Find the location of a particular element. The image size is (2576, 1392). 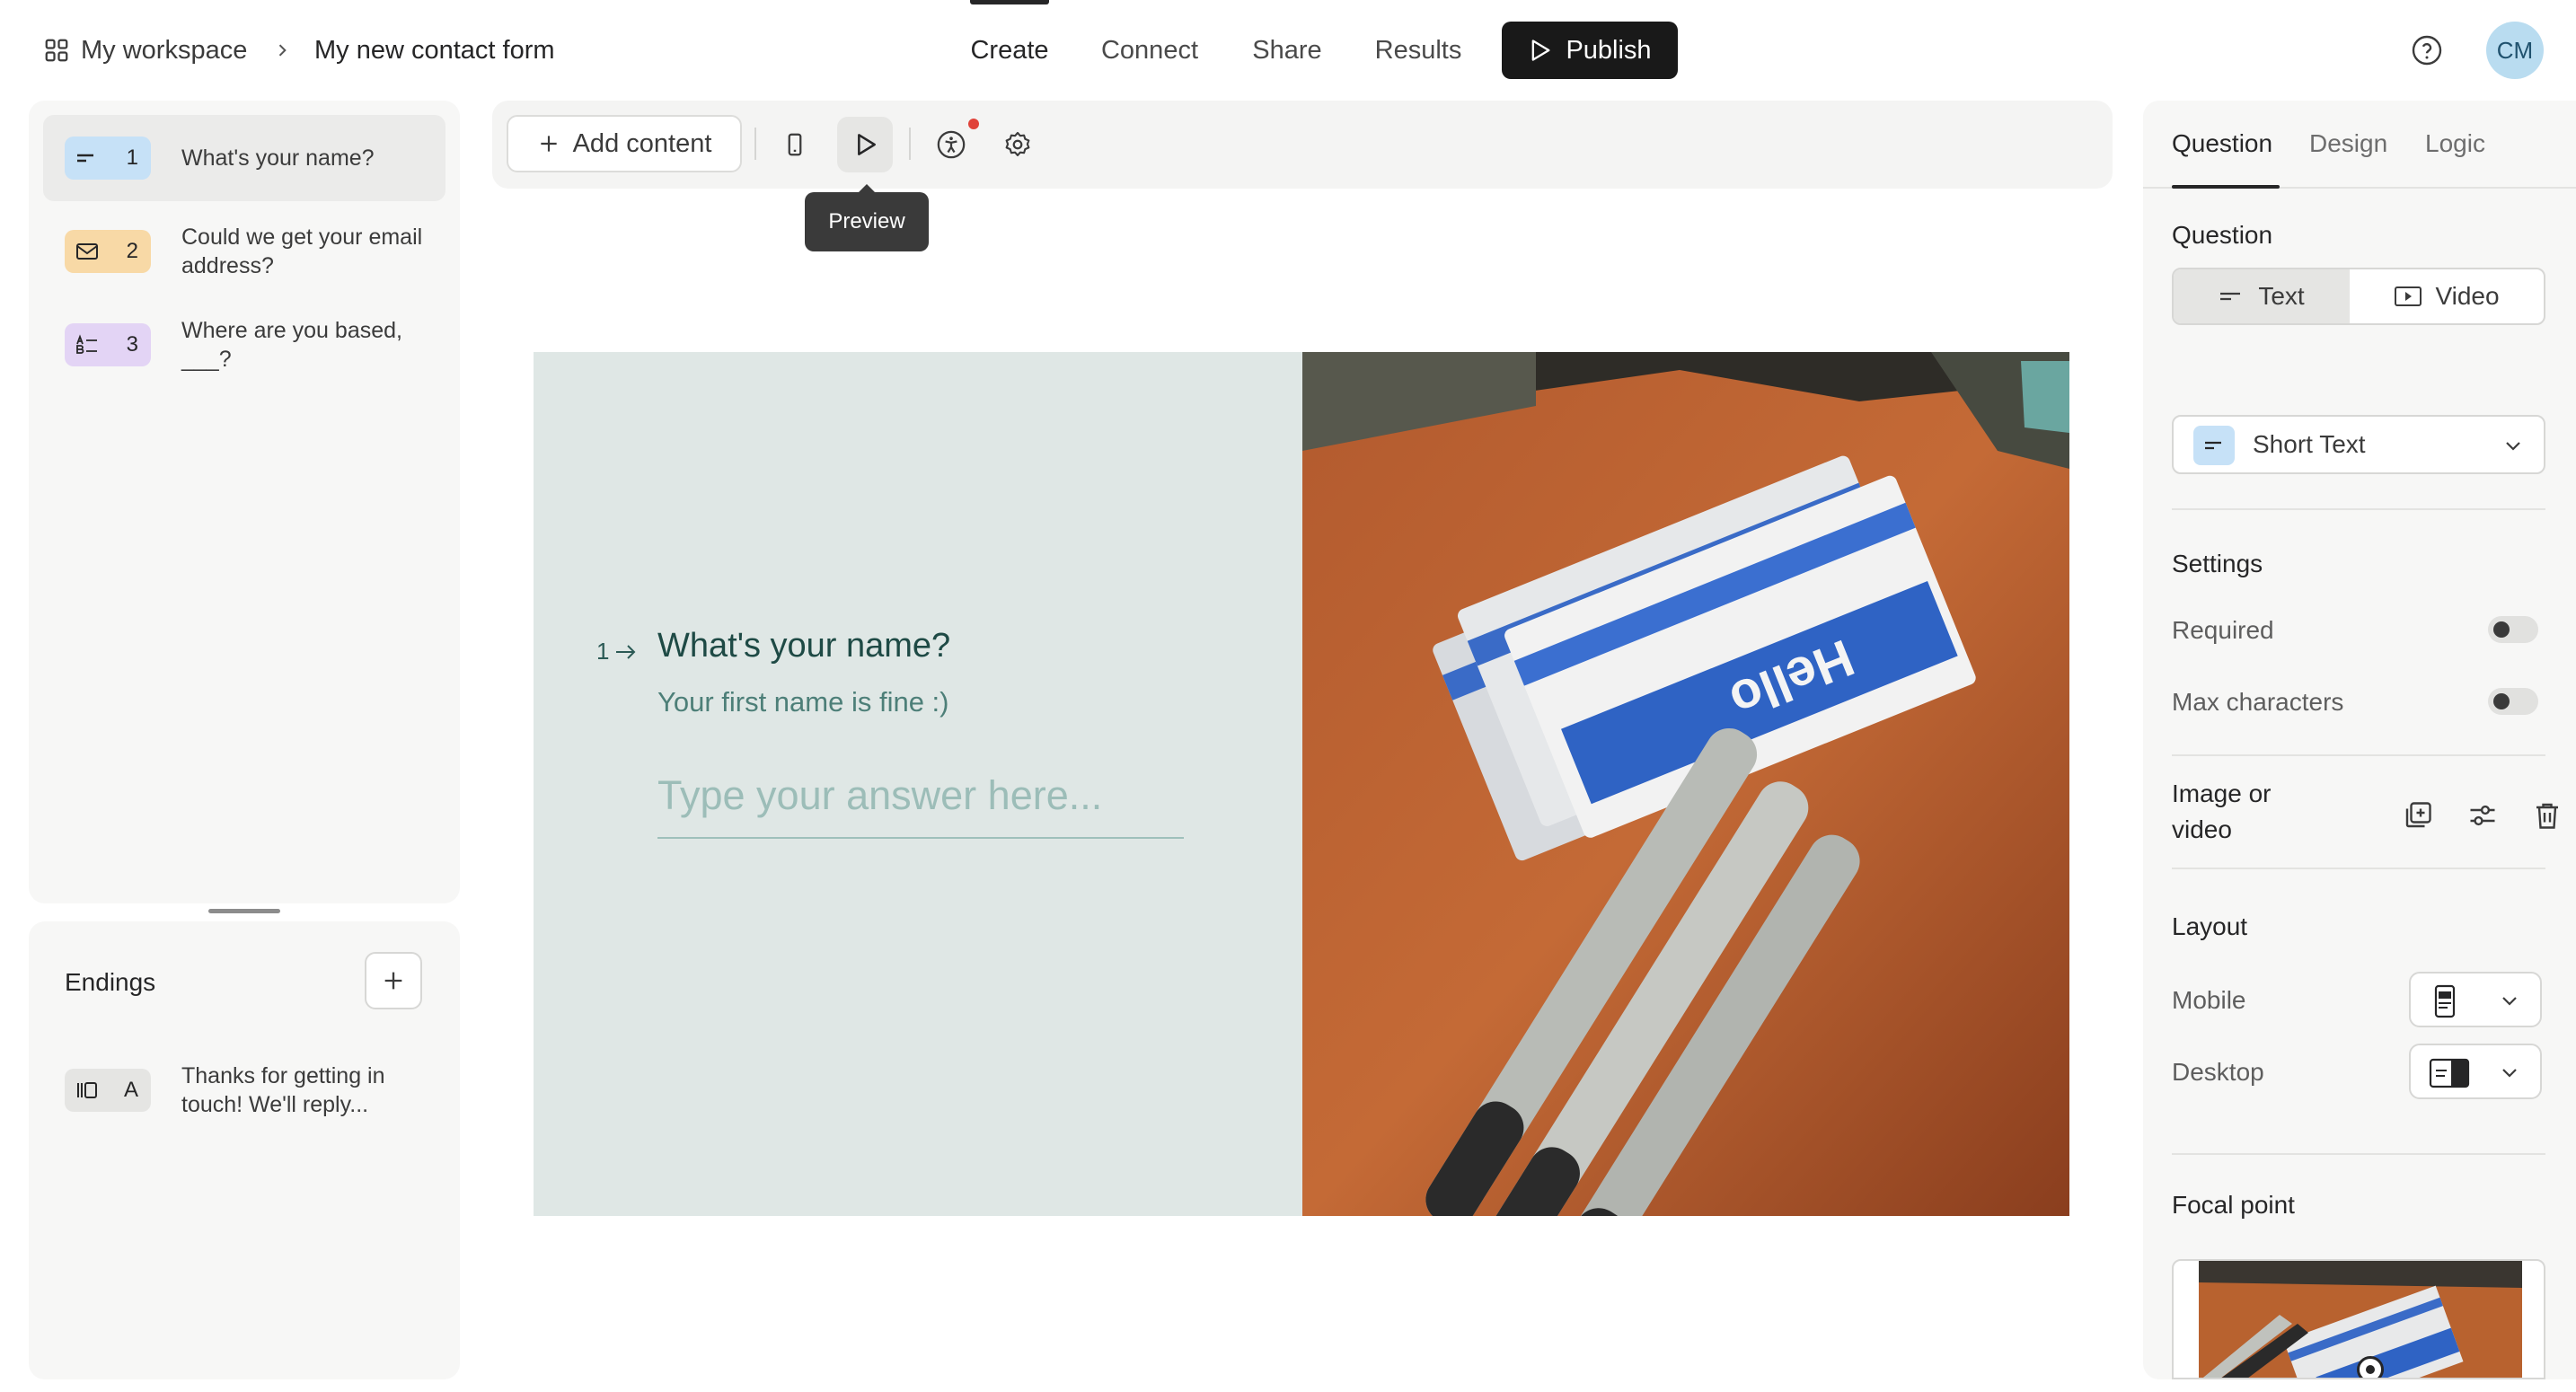

tab-connect: Connect is located at coordinates (1149, 50).